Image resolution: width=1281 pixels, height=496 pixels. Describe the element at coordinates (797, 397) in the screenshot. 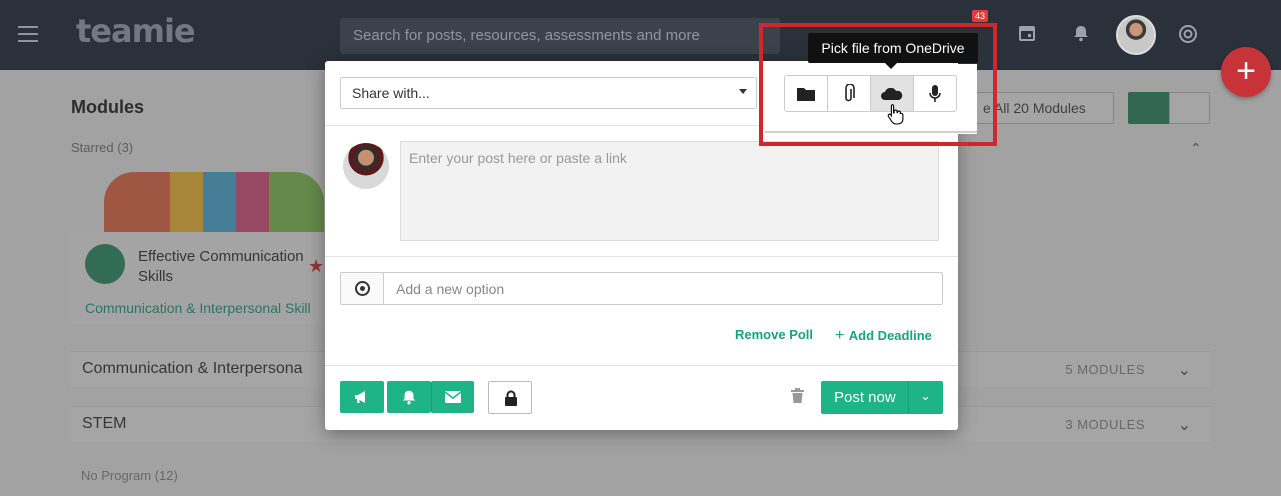

I see `trash-icon` at that location.